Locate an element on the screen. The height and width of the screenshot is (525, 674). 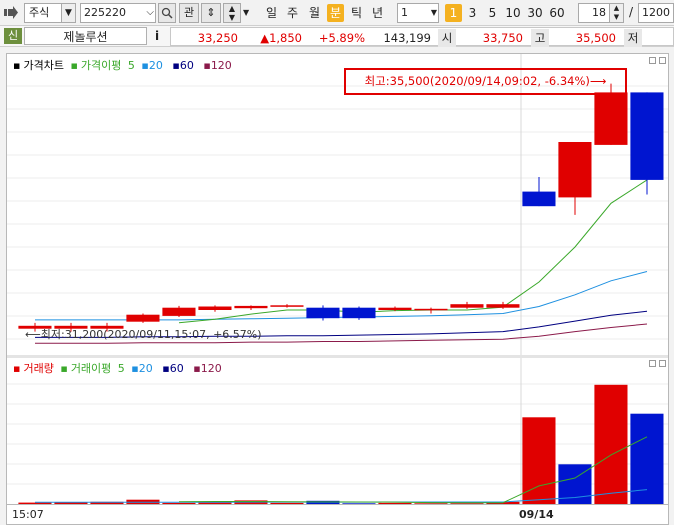
stock-name-field: 제놀루션 is located at coordinates (85, 36).